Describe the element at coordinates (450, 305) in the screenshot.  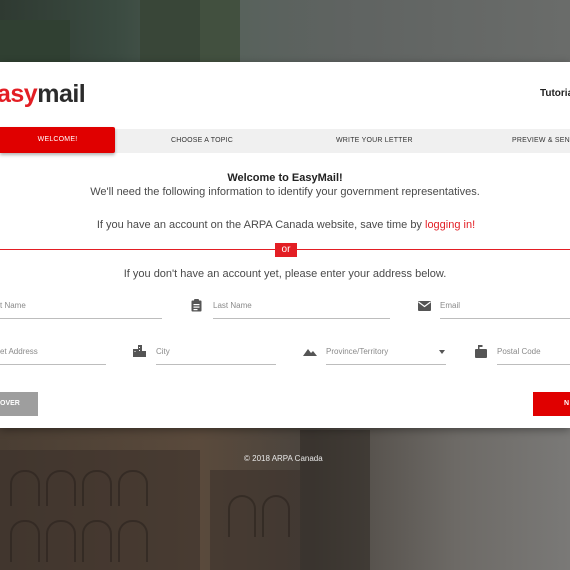
I see `email-placeholder: Email` at that location.